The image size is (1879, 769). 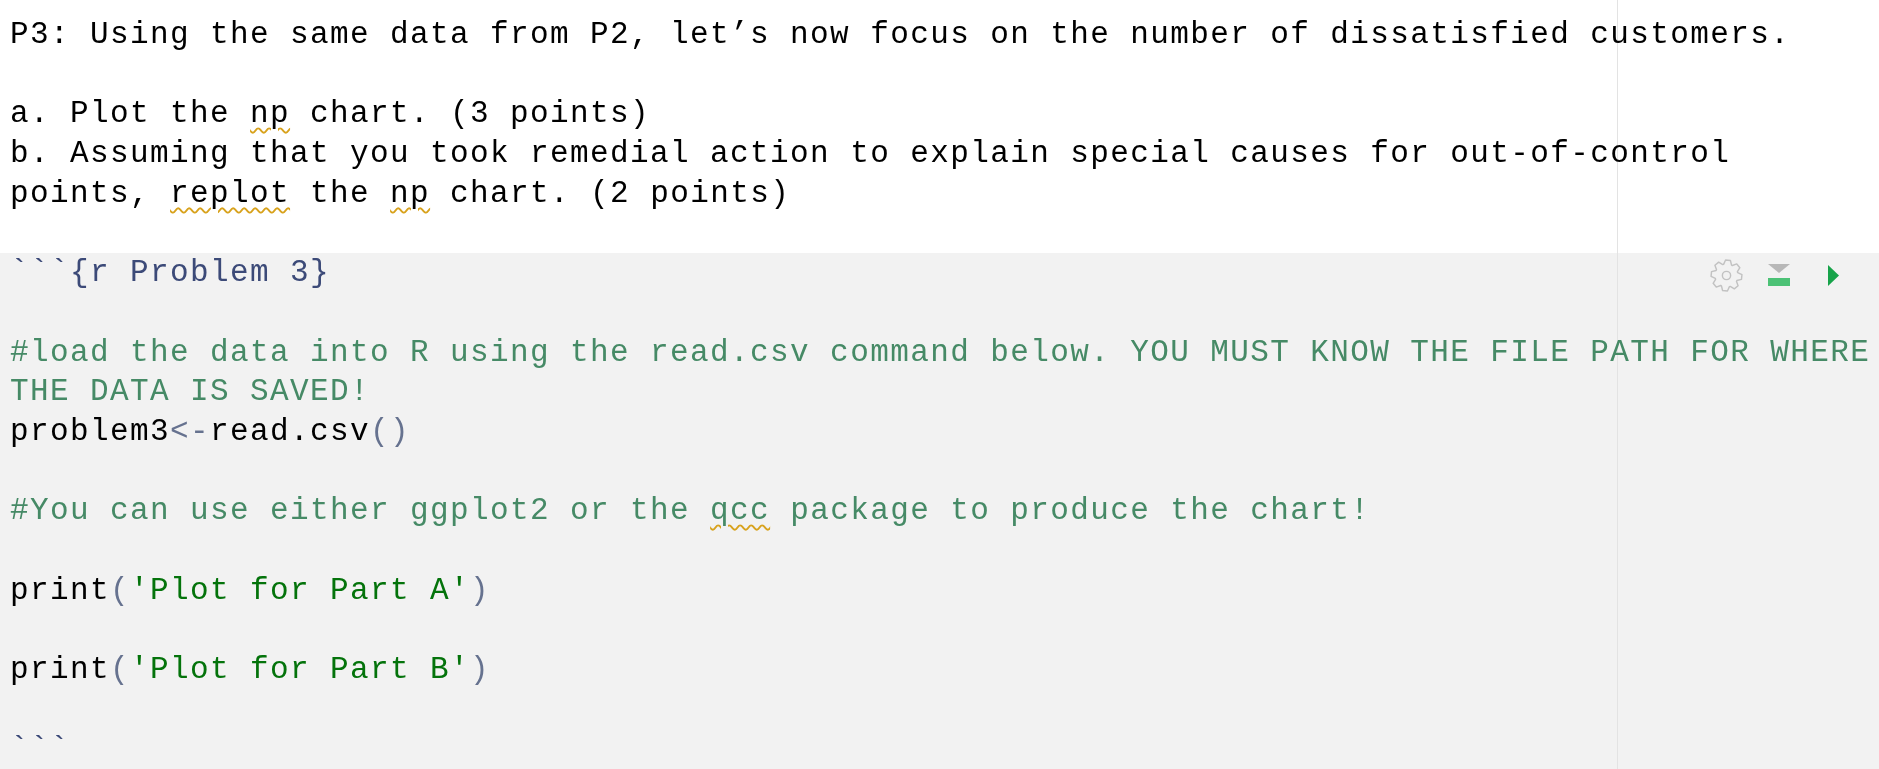 I want to click on instruction-text: P3: Using the same data from P2, let’s now focus on the number of dissatisfied customers., so click(x=900, y=35).